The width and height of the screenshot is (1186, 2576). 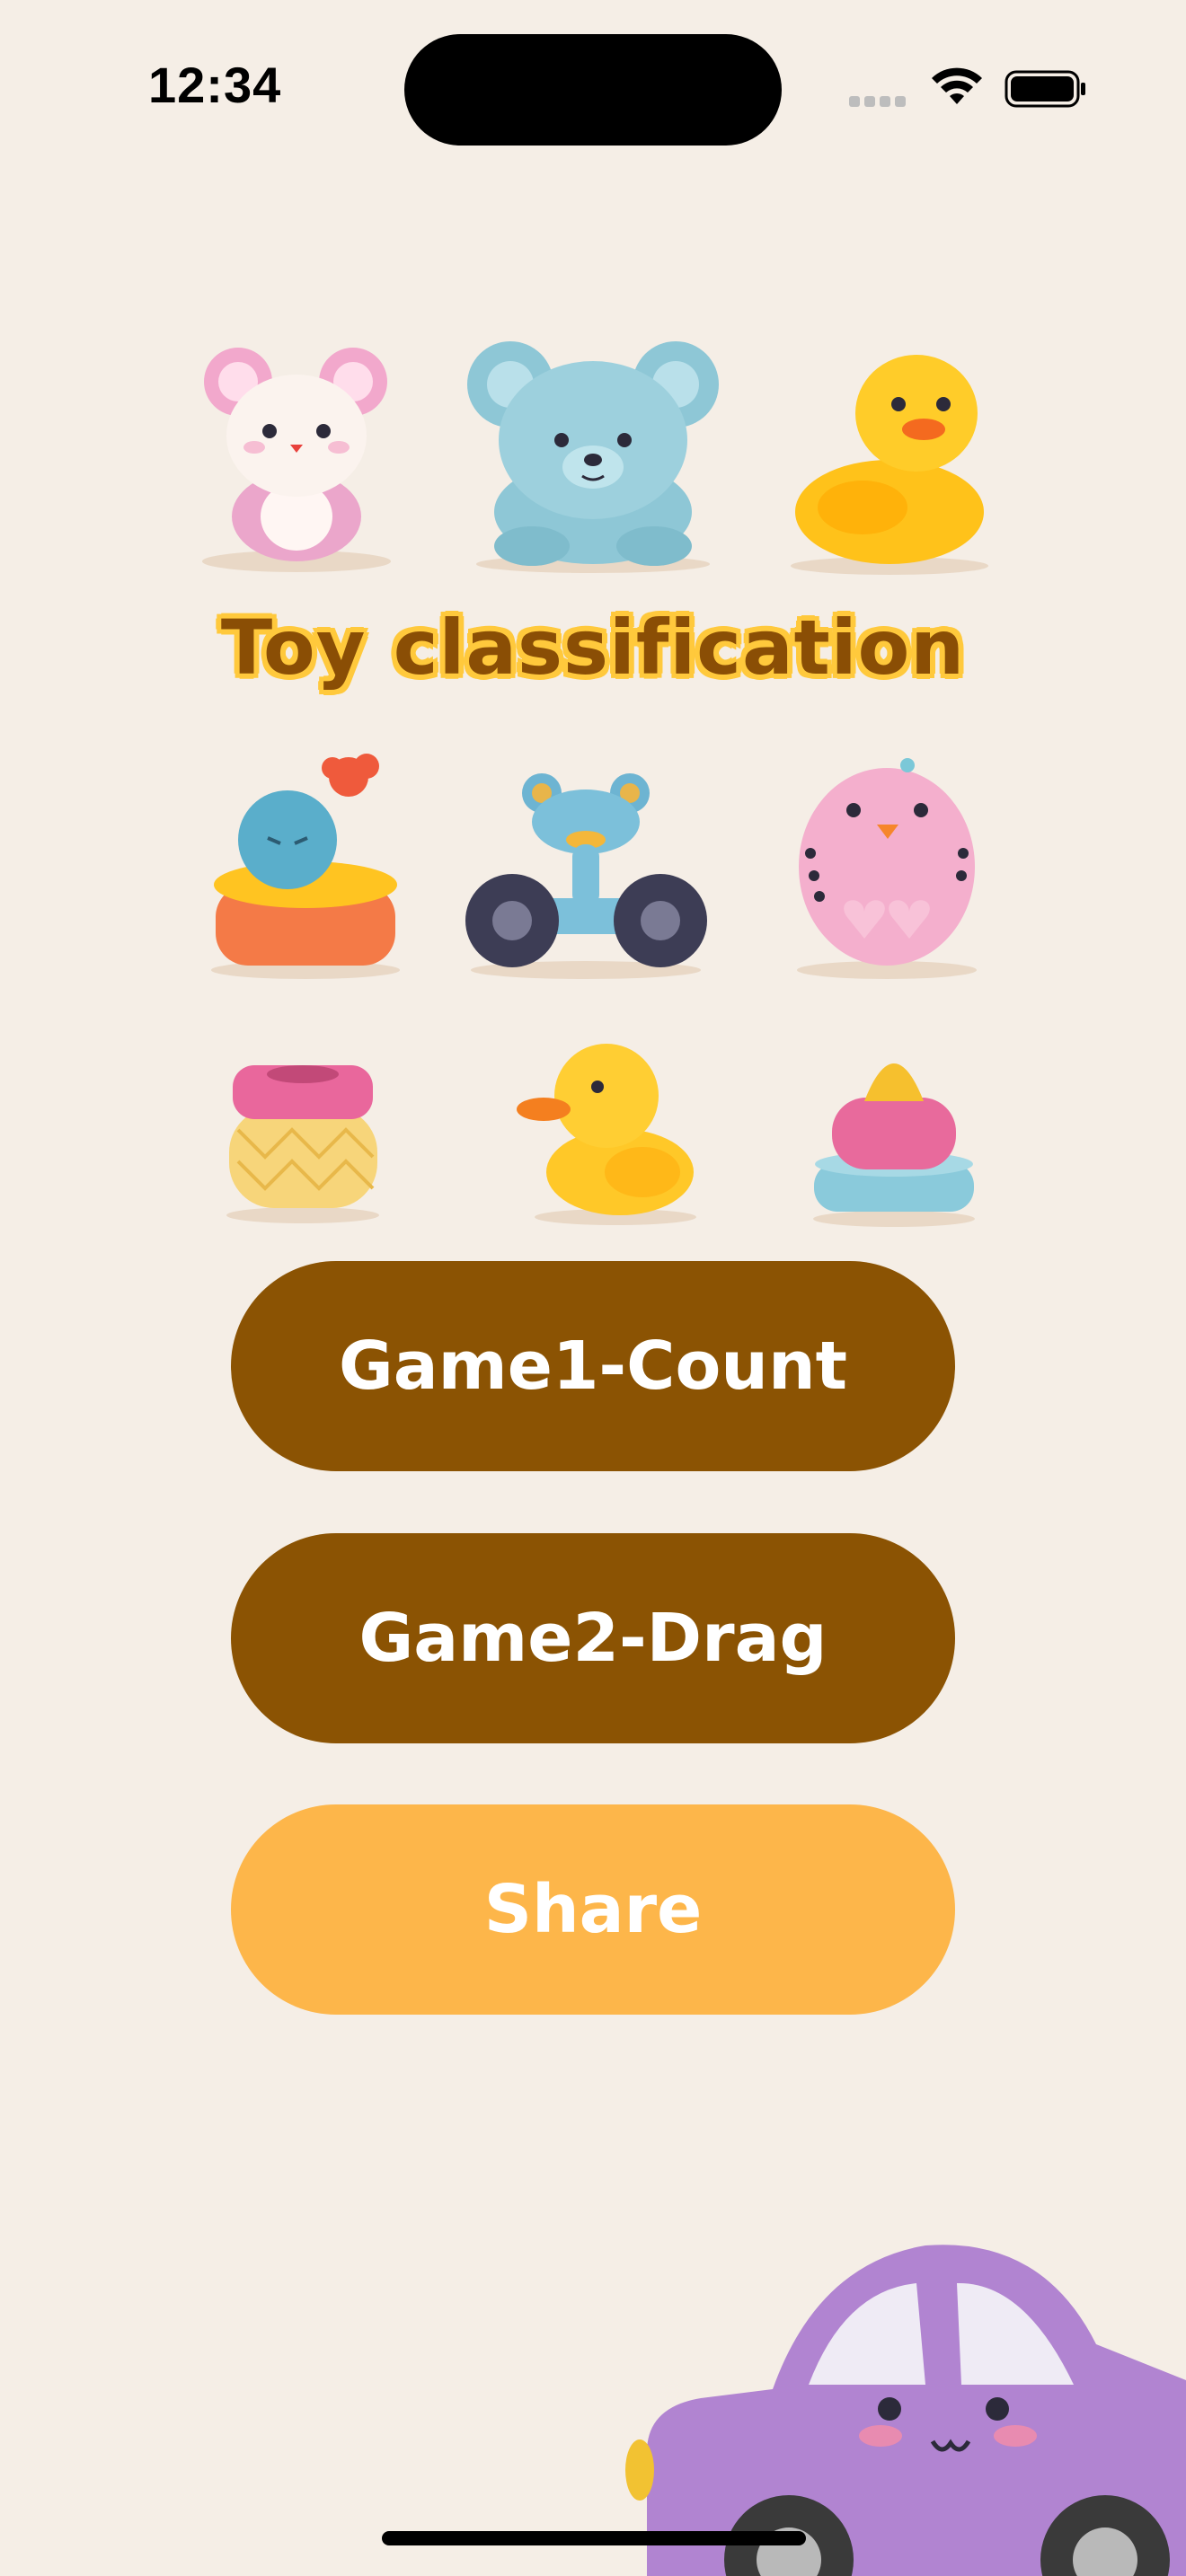 I want to click on bird-stacker-toy-icon, so click(x=305, y=866).